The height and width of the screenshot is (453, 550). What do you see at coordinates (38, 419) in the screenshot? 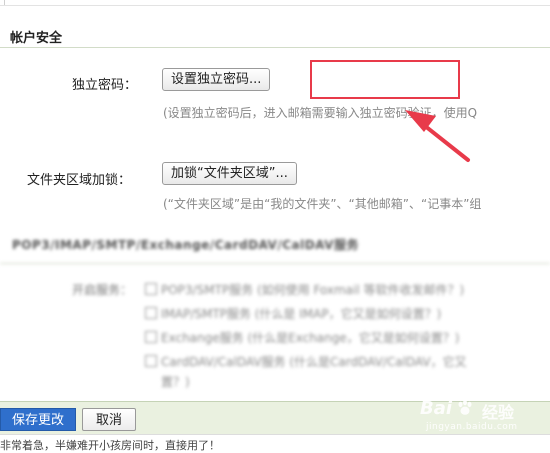
I see `save-button: 保存更改` at bounding box center [38, 419].